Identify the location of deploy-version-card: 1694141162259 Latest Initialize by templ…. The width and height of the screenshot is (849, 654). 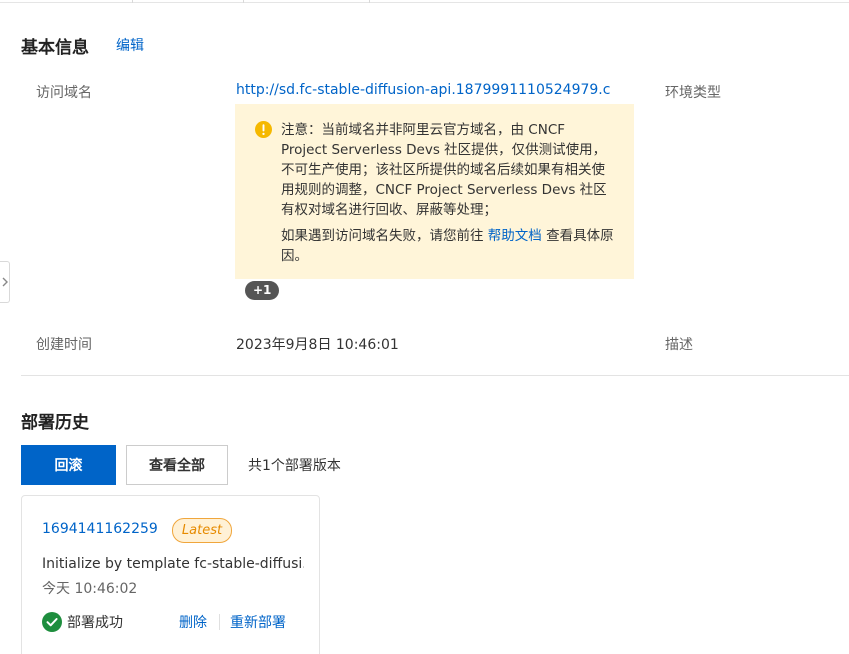
(170, 574).